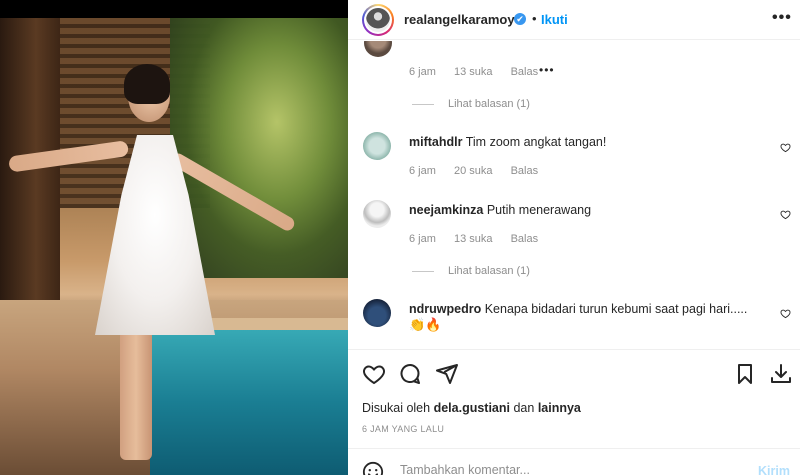 The width and height of the screenshot is (800, 475). What do you see at coordinates (536, 142) in the screenshot?
I see `comment-body: Tim zoom angkat tangan!` at bounding box center [536, 142].